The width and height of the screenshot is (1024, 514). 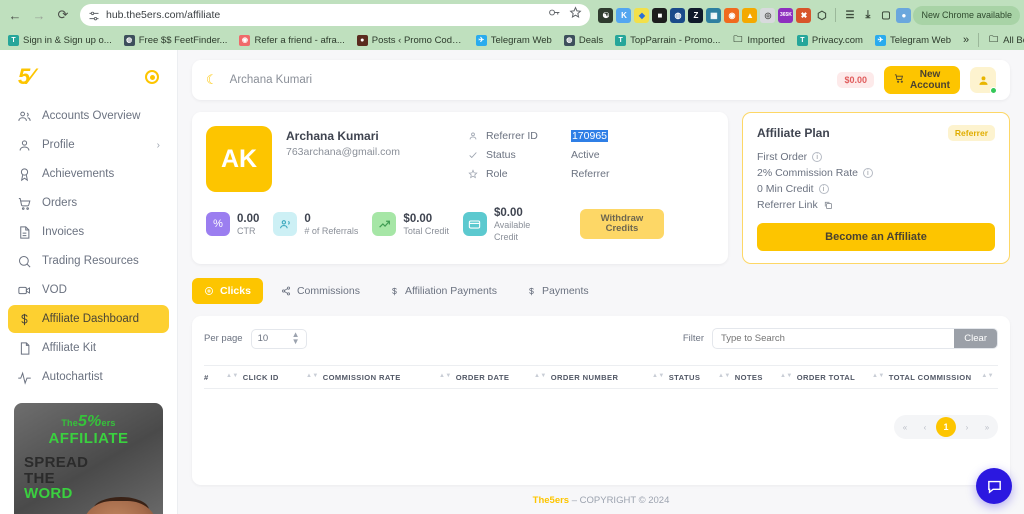 What do you see at coordinates (39, 15) in the screenshot?
I see `forward-button: →` at bounding box center [39, 15].